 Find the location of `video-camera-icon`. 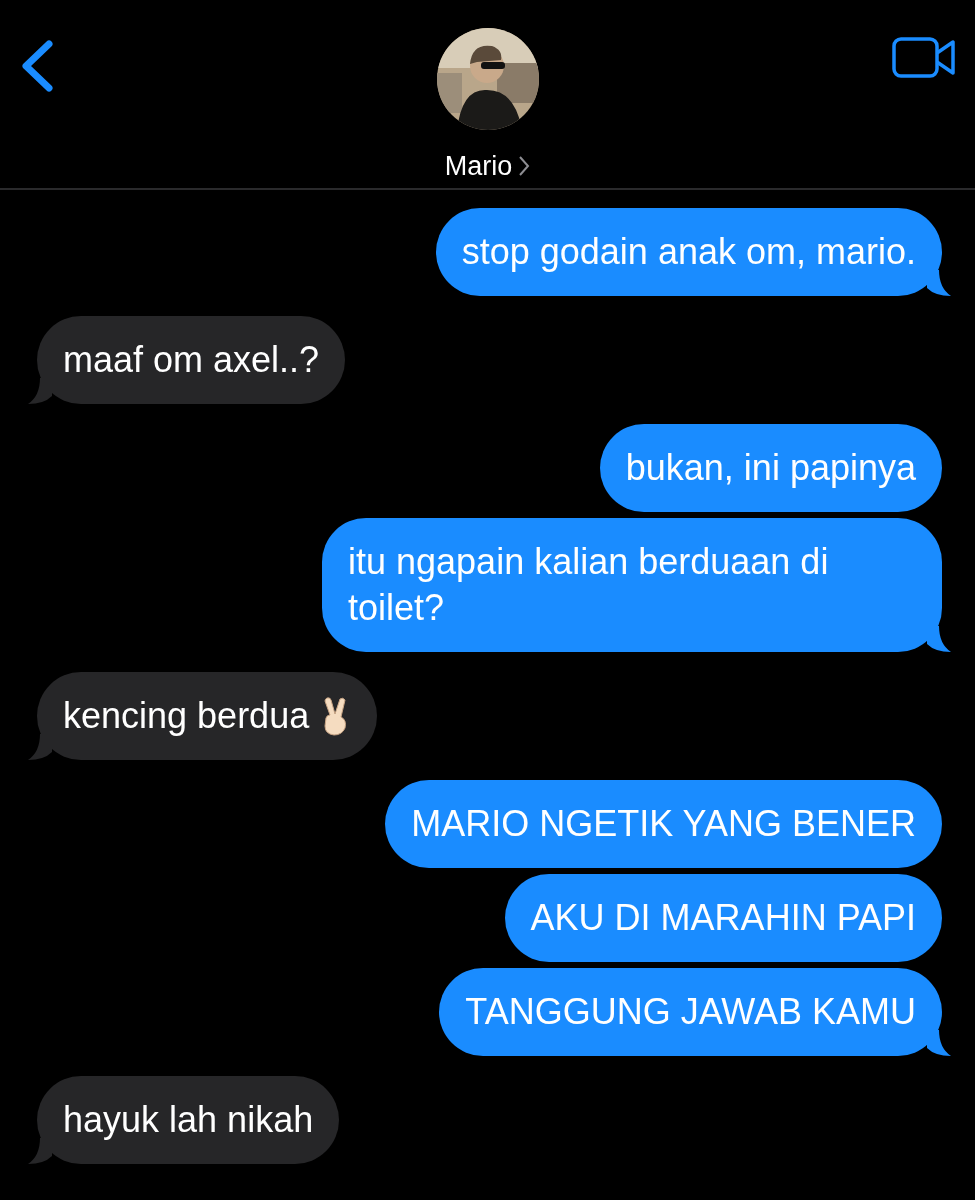

video-camera-icon is located at coordinates (924, 57).